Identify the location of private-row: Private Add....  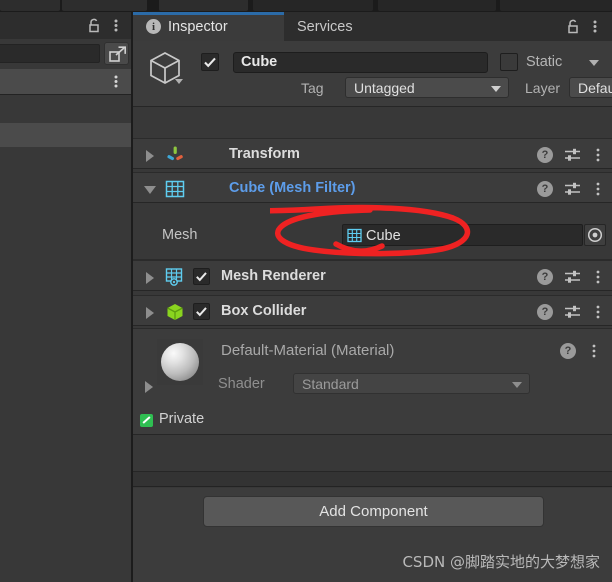
(372, 421).